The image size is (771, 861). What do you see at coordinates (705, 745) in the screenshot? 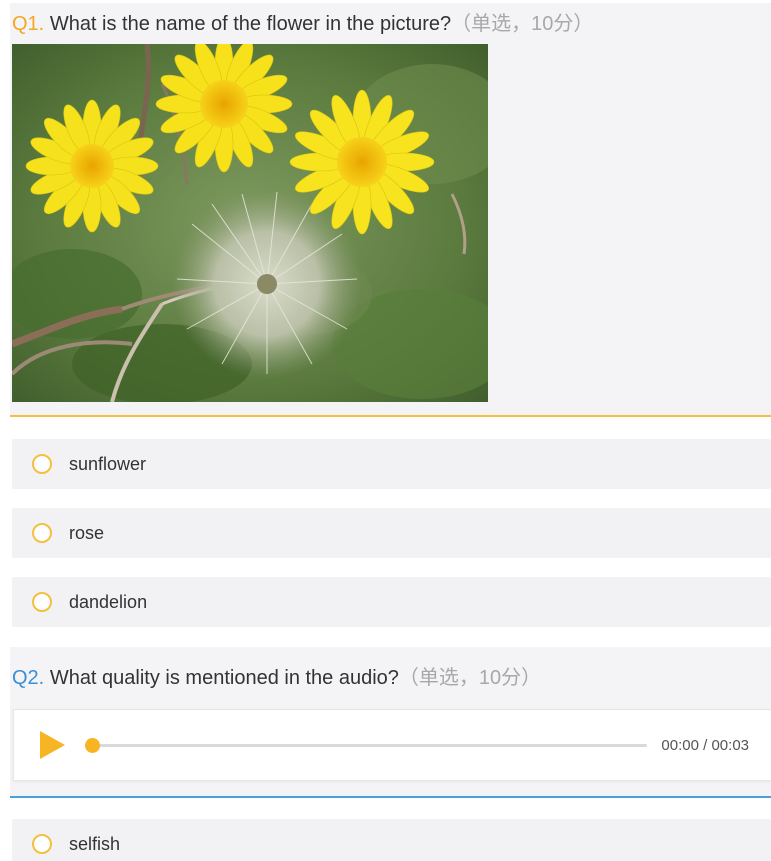
I see `audio-time: 00:00 / 00:03` at bounding box center [705, 745].